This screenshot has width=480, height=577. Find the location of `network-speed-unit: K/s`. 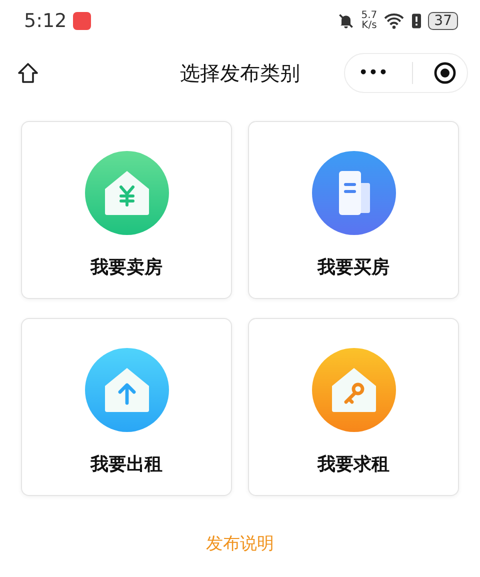

network-speed-unit: K/s is located at coordinates (369, 26).